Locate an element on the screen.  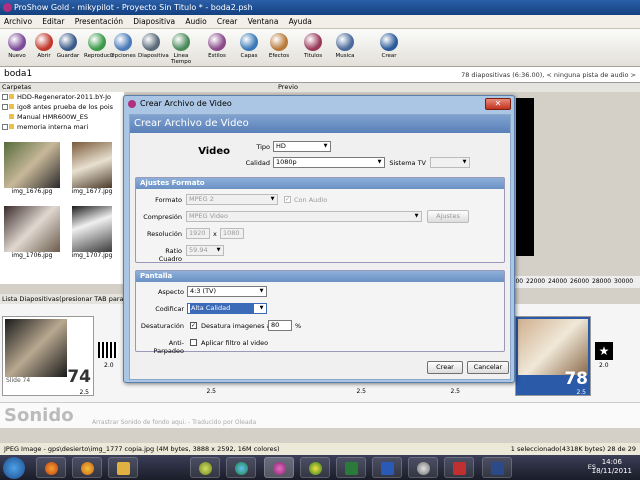
con-audio-checkbox: ✓ is located at coordinates (287, 199).